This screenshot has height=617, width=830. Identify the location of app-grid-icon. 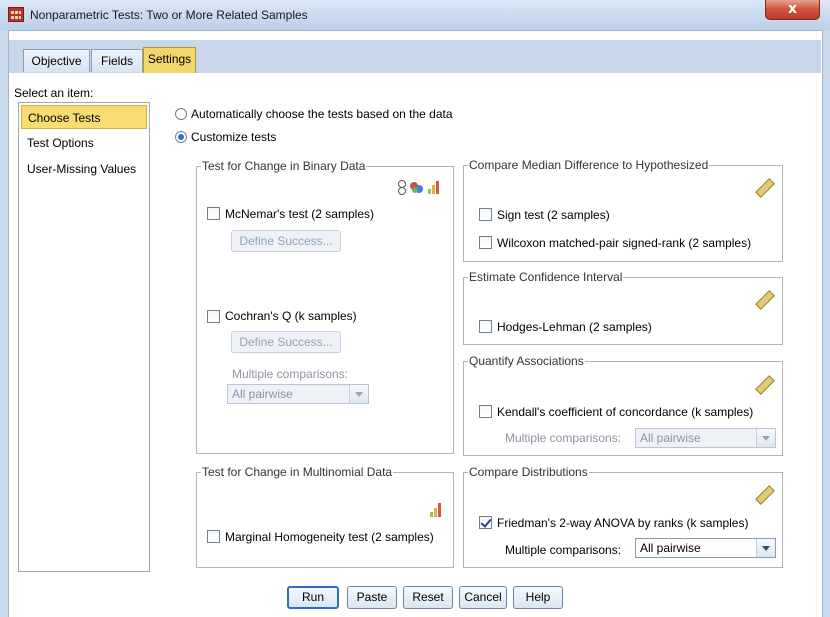
(16, 14).